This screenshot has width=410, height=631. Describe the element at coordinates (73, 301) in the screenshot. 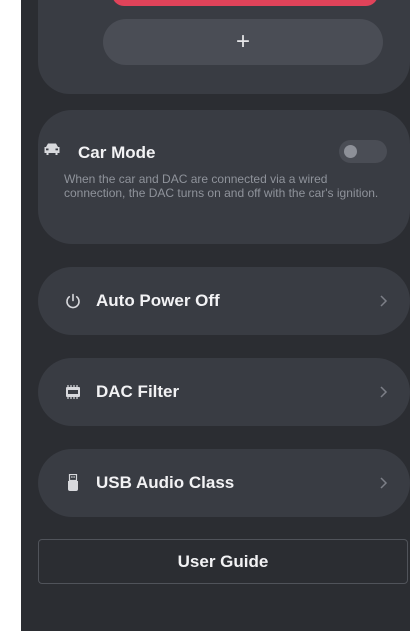

I see `power-icon` at that location.